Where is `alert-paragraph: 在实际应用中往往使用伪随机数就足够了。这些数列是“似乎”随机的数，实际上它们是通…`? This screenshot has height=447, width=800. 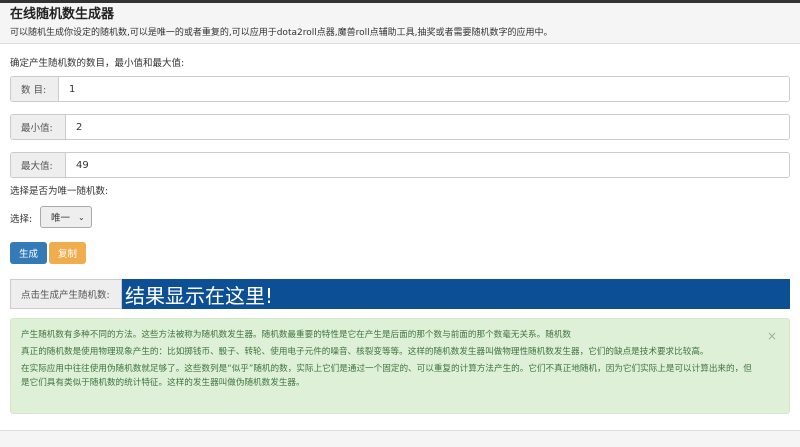 alert-paragraph: 在实际应用中往往使用伪随机数就足够了。这些数列是“似乎”随机的数，实际上它们是通… is located at coordinates (386, 376).